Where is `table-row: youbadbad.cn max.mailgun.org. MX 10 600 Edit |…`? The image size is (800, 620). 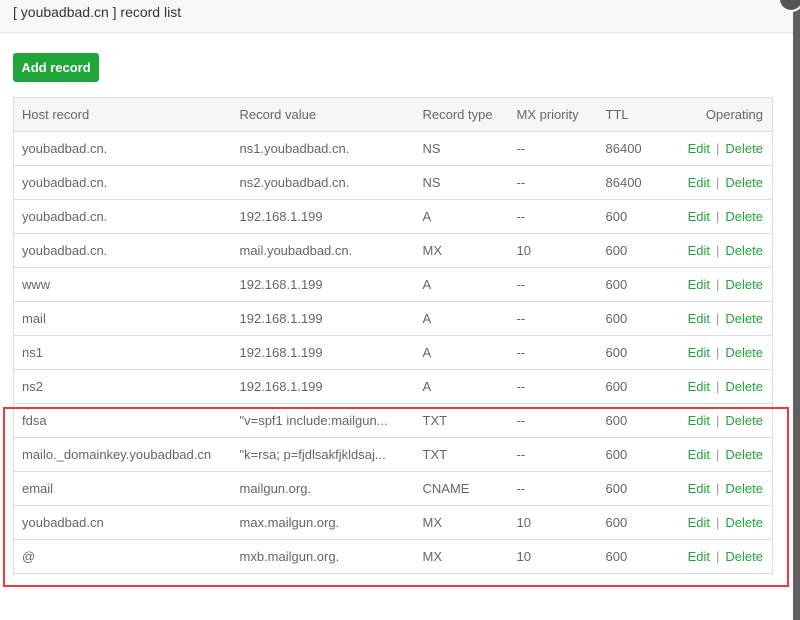 table-row: youbadbad.cn max.mailgun.org. MX 10 600 Edit |… is located at coordinates (393, 522).